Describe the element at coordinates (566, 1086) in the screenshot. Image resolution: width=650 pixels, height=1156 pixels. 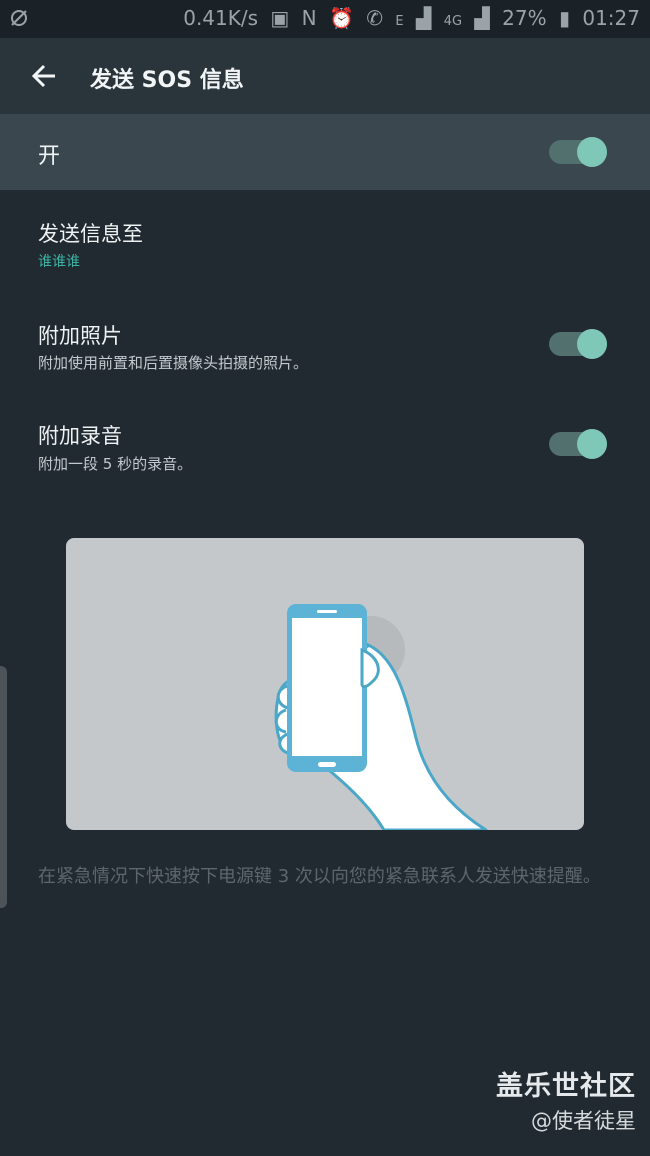
I see `watermark-title: 盖乐世社区` at that location.